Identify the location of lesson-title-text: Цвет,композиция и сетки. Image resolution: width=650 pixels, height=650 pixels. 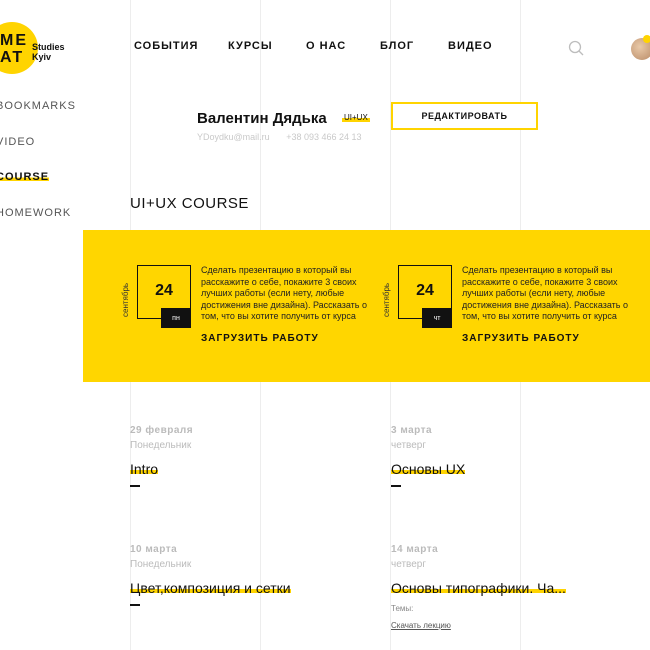
(210, 588).